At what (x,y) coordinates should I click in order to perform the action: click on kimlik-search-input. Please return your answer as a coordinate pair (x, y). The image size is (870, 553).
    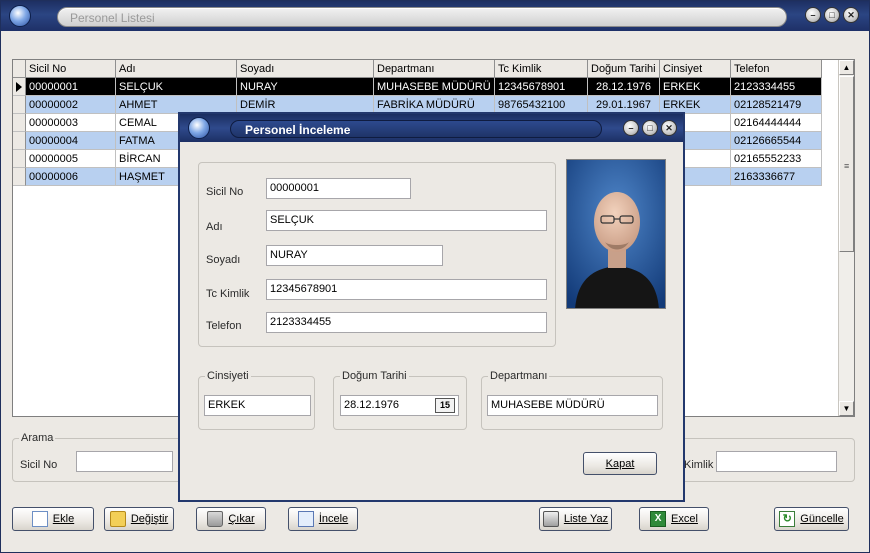
    Looking at the image, I should click on (776, 461).